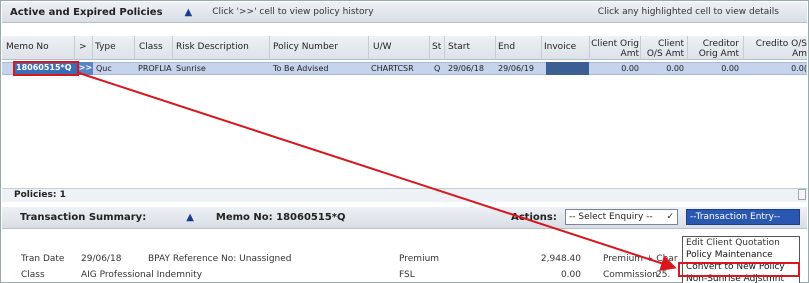 The height and width of the screenshot is (283, 809). I want to click on creditor-orig-amt-cell: 0.00, so click(730, 68).